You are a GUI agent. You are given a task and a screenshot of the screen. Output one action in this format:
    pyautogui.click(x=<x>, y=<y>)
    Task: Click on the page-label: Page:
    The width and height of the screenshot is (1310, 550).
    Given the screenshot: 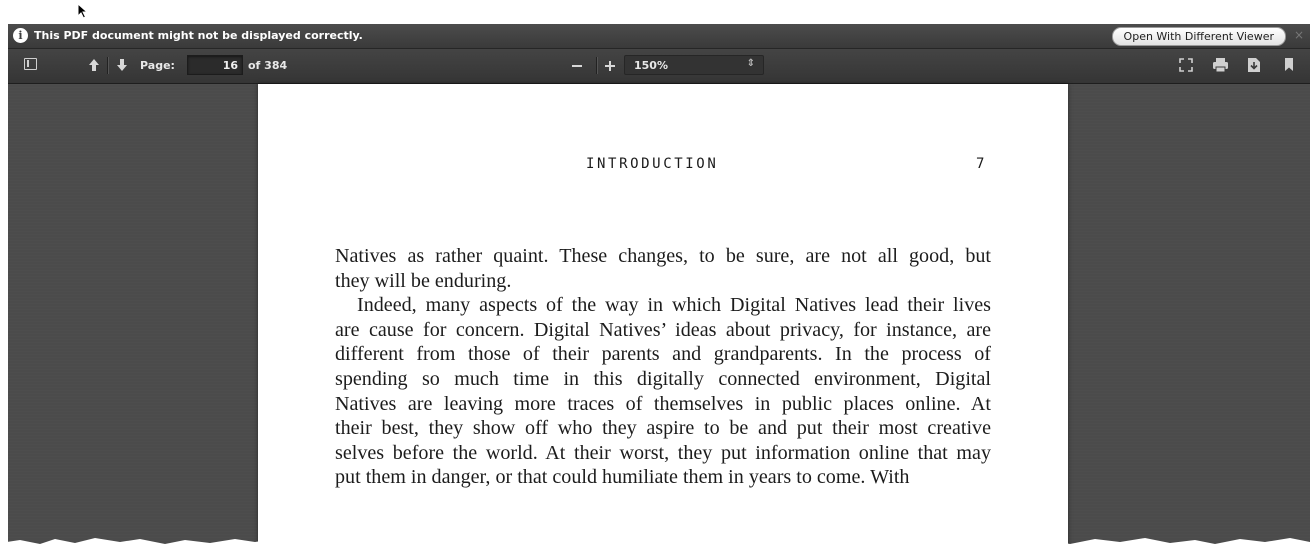 What is the action you would take?
    pyautogui.click(x=157, y=65)
    